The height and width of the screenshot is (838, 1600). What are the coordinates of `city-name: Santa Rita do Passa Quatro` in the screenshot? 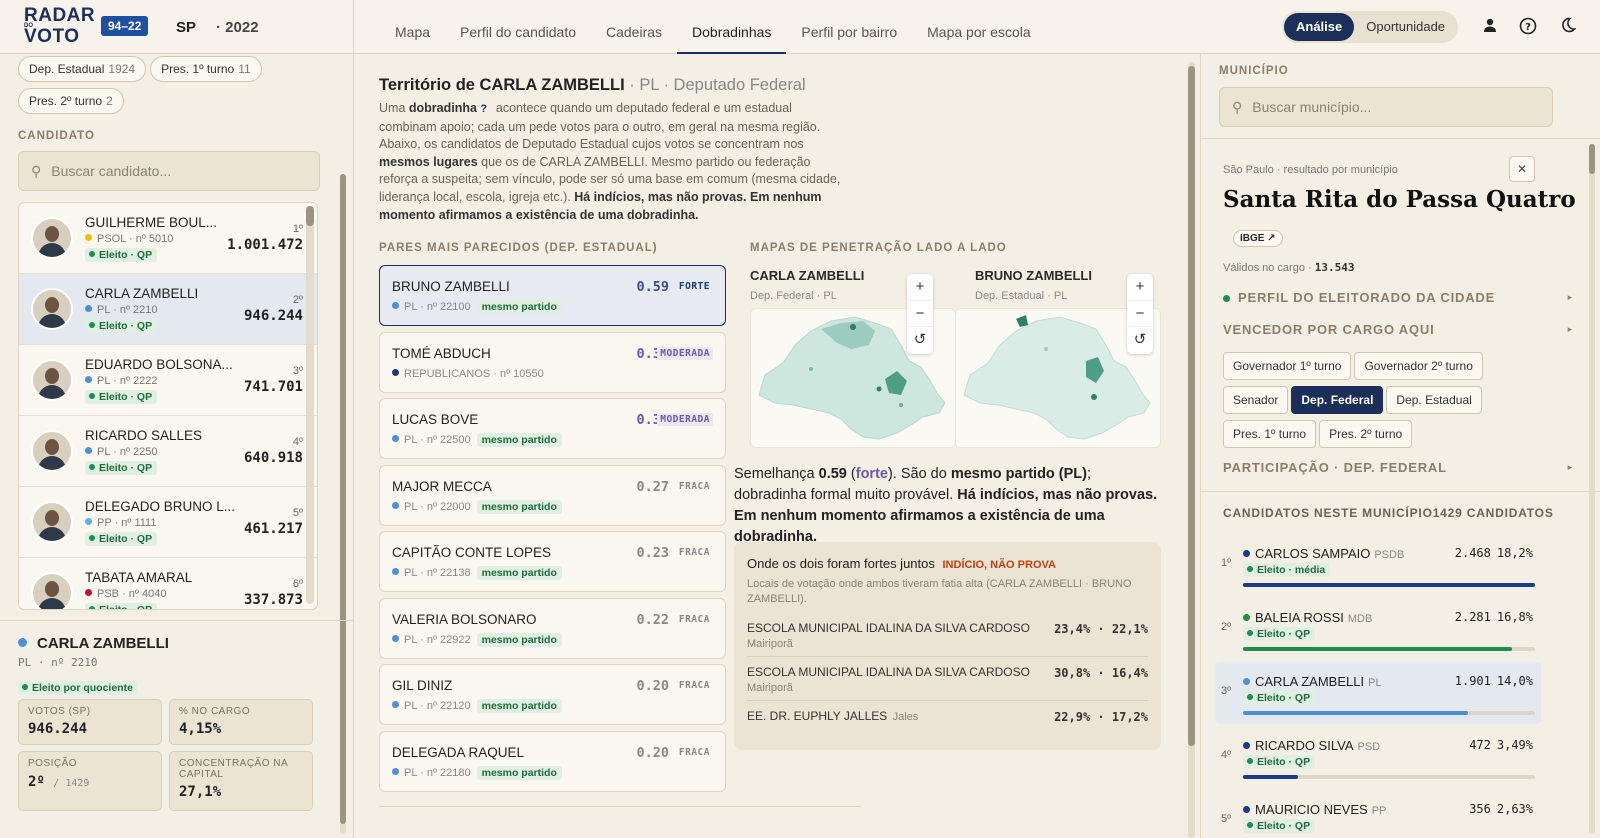 It's located at (1399, 199).